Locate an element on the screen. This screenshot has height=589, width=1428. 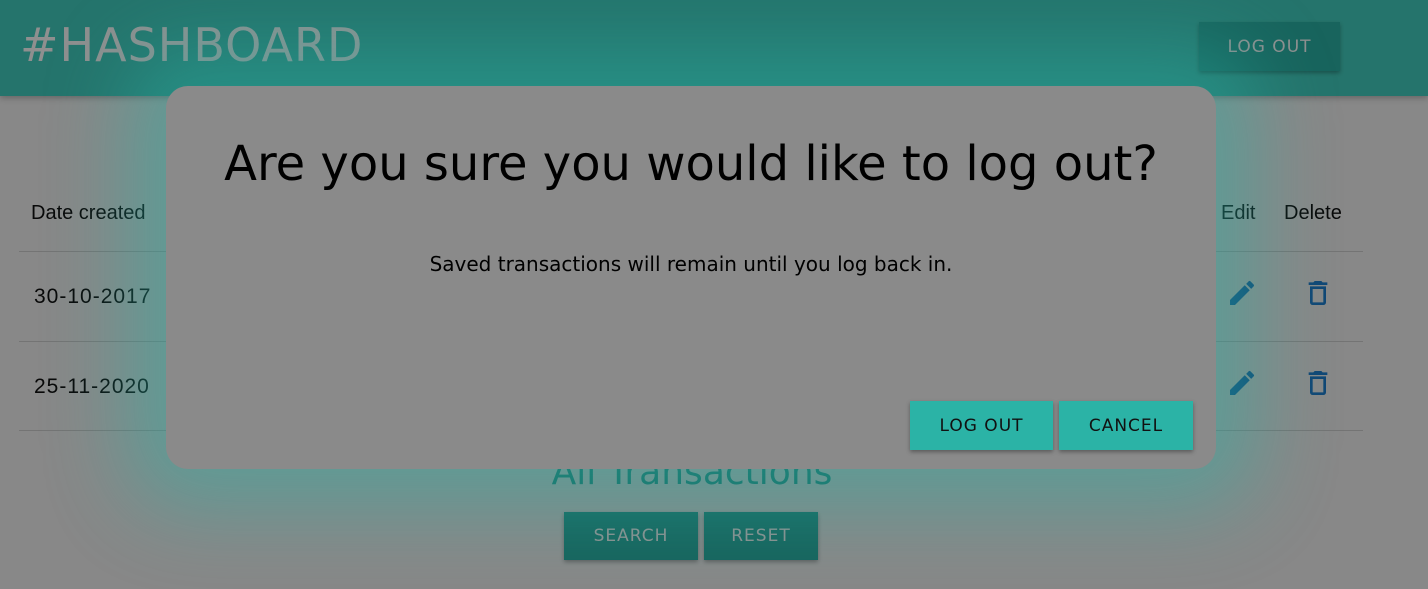
dialog-title: Are you sure you would like to log out? is located at coordinates (691, 164).